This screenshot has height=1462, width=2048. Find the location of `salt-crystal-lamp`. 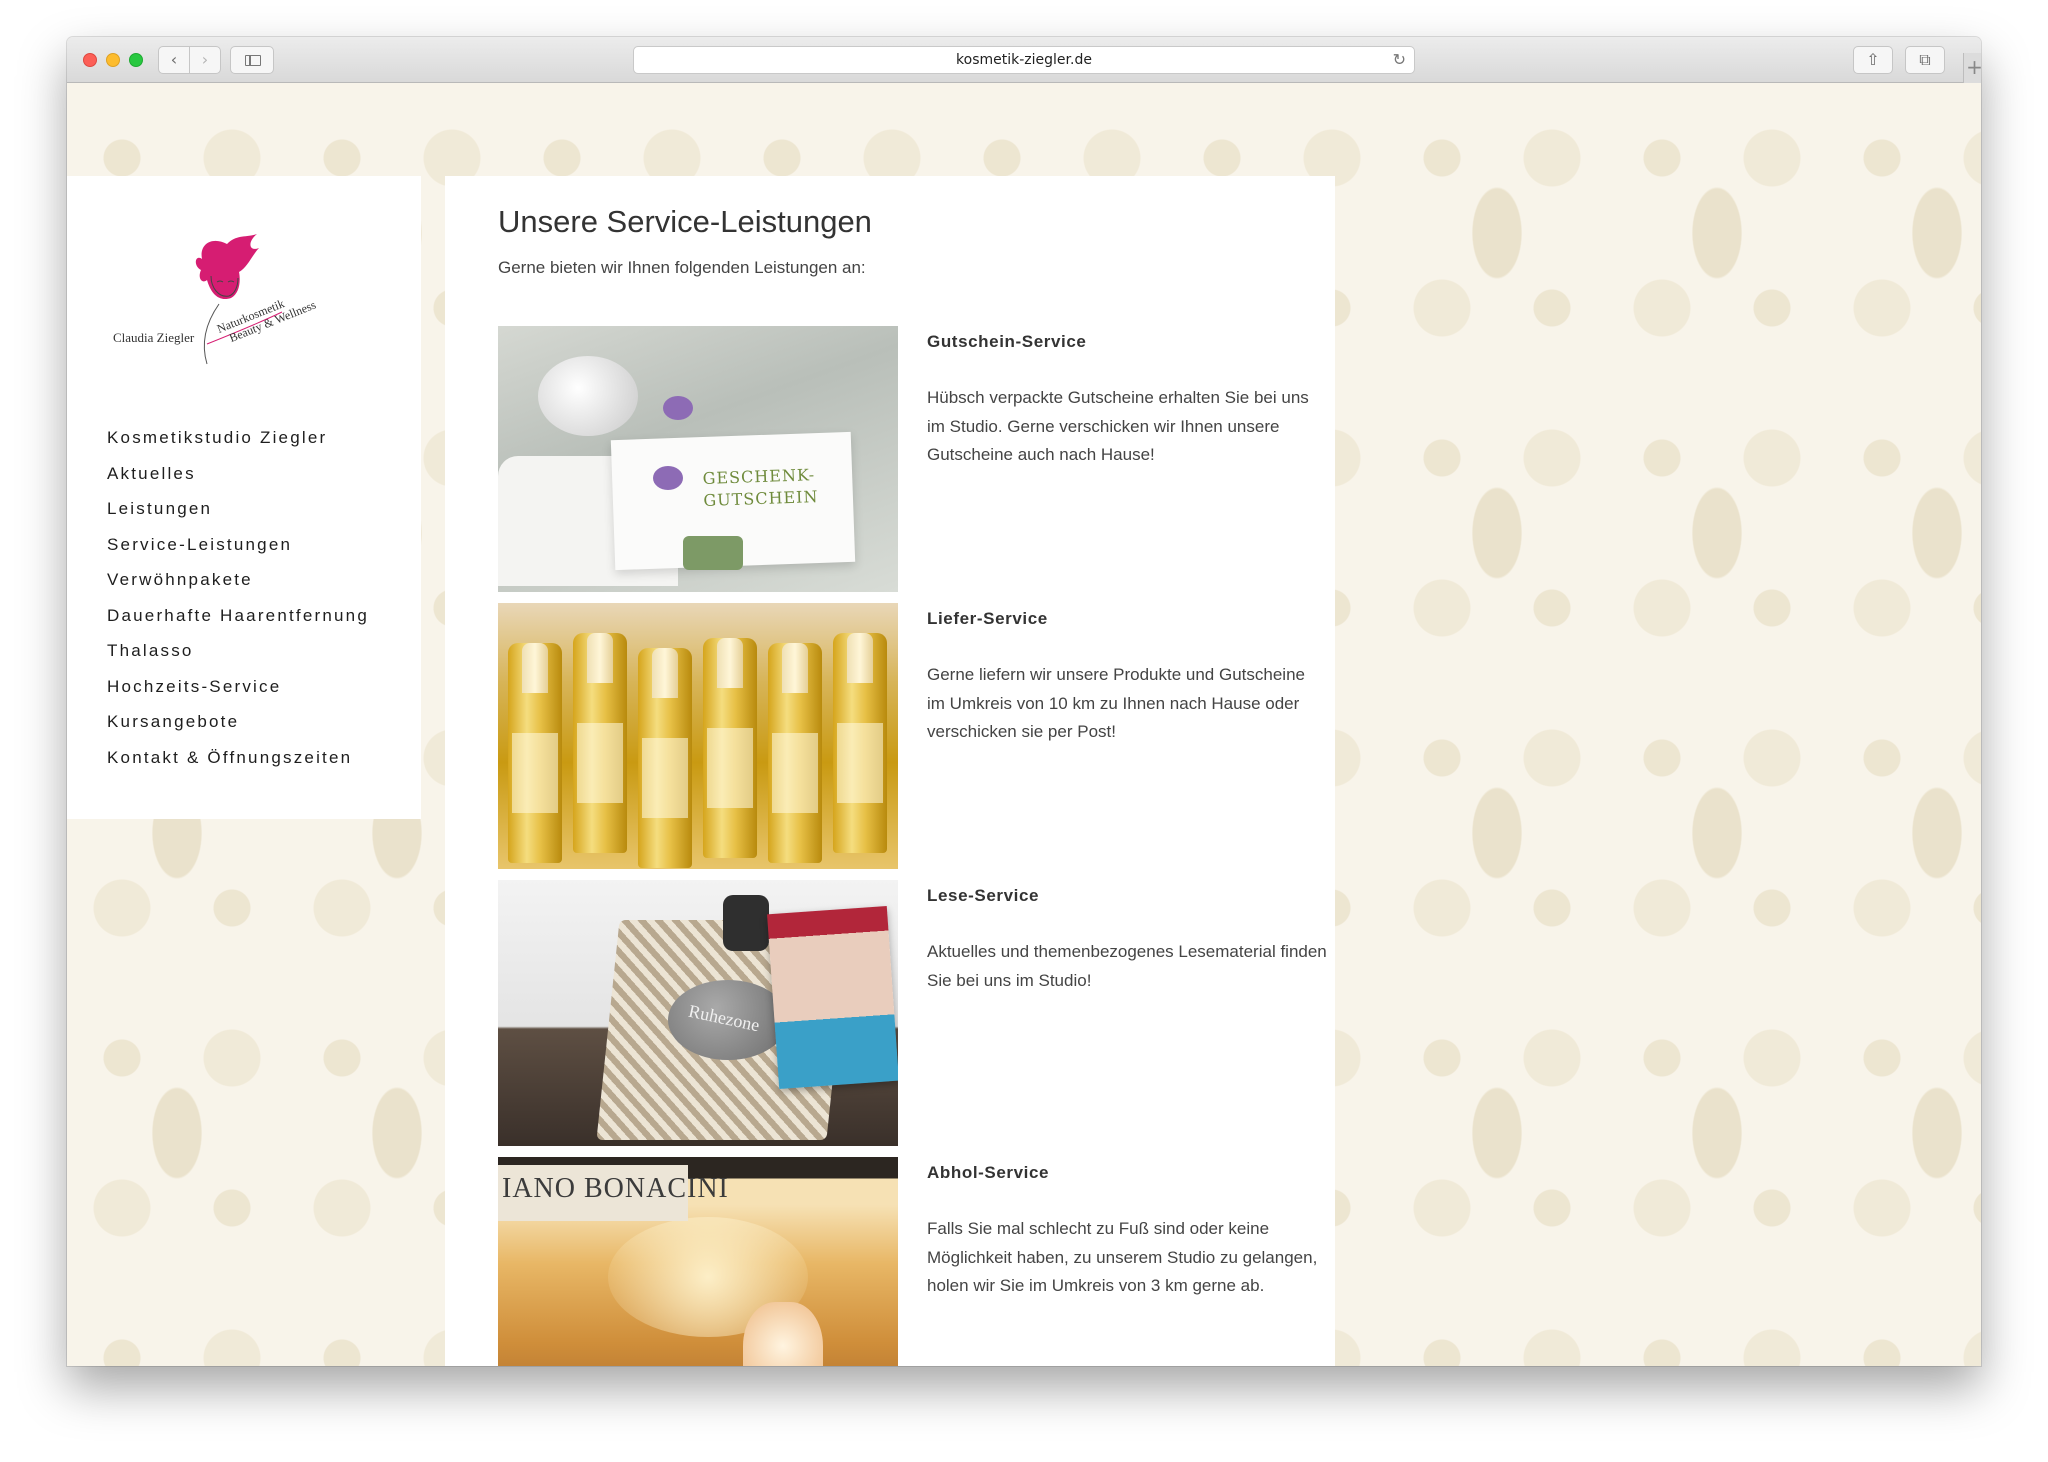

salt-crystal-lamp is located at coordinates (783, 1334).